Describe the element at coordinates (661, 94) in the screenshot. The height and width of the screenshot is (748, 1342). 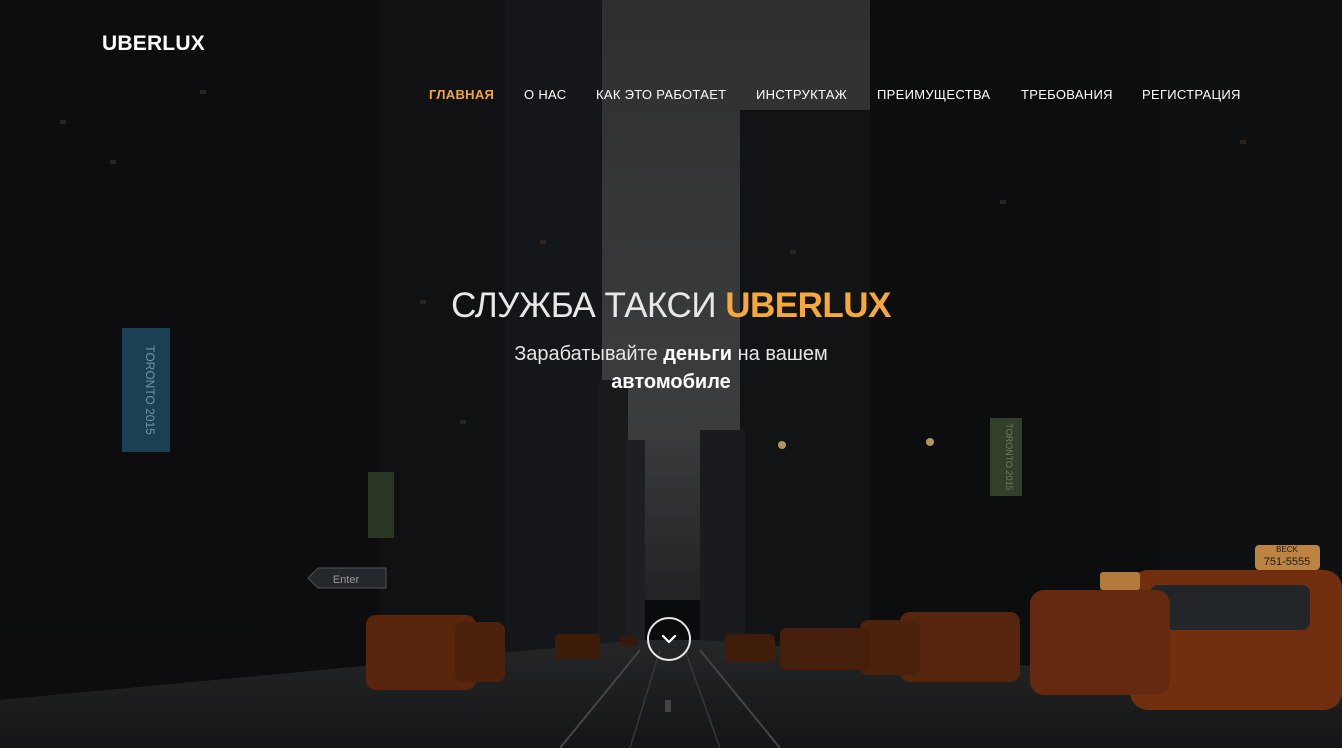
I see `nav-item-how-it-works: КАК ЭТО РАБОТАЕТ` at that location.